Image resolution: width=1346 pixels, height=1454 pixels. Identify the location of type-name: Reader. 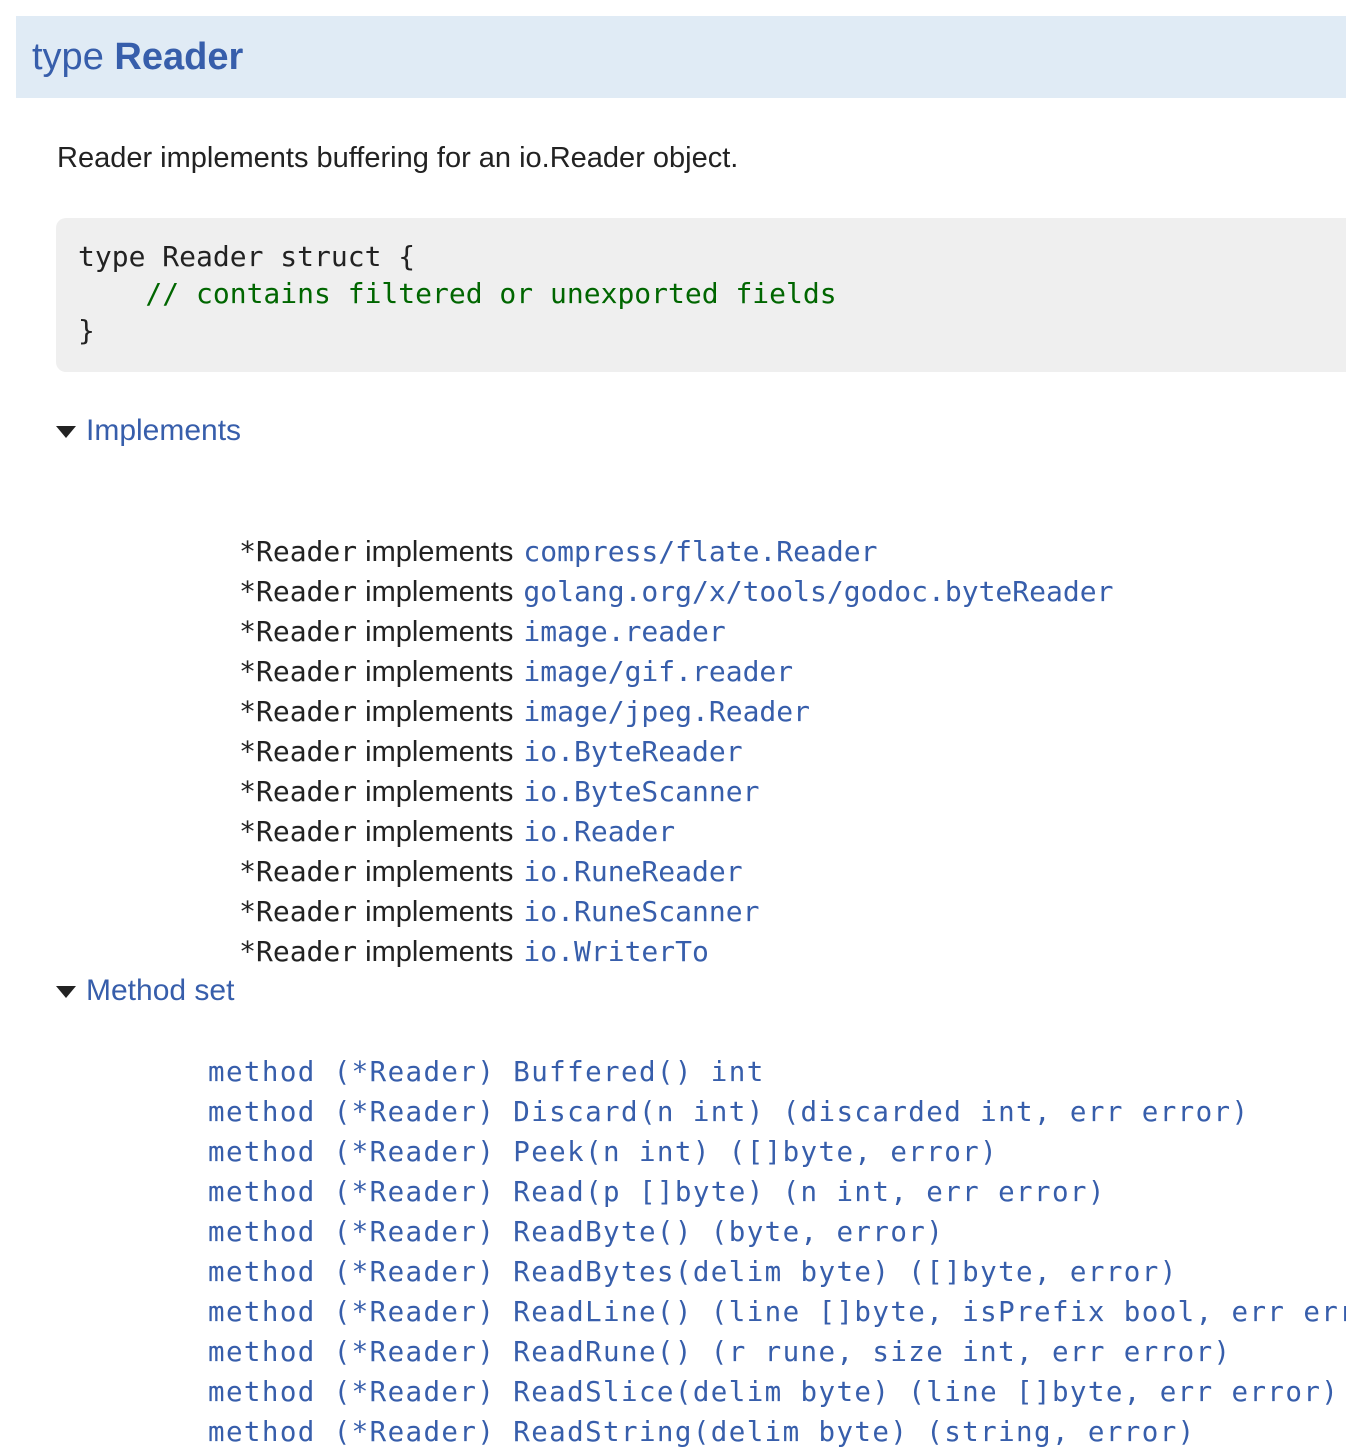
(179, 57).